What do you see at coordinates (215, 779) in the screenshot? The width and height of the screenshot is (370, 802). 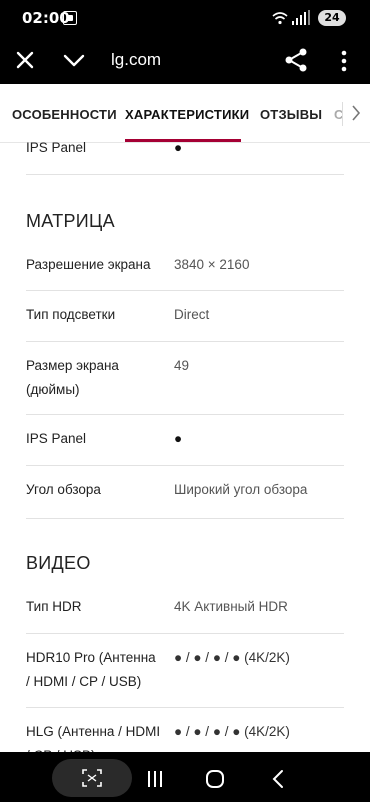 I see `home-icon` at bounding box center [215, 779].